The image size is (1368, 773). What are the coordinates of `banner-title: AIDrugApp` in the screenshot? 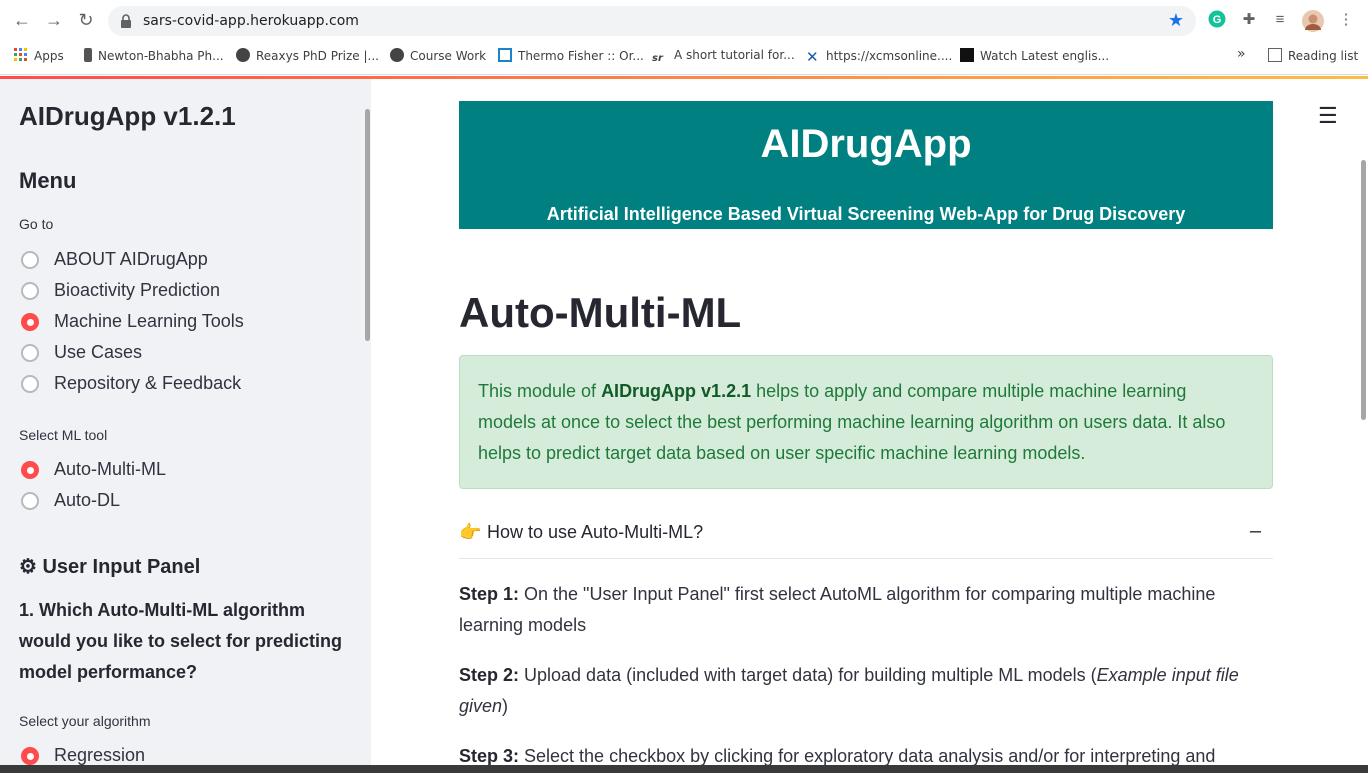 It's located at (866, 144).